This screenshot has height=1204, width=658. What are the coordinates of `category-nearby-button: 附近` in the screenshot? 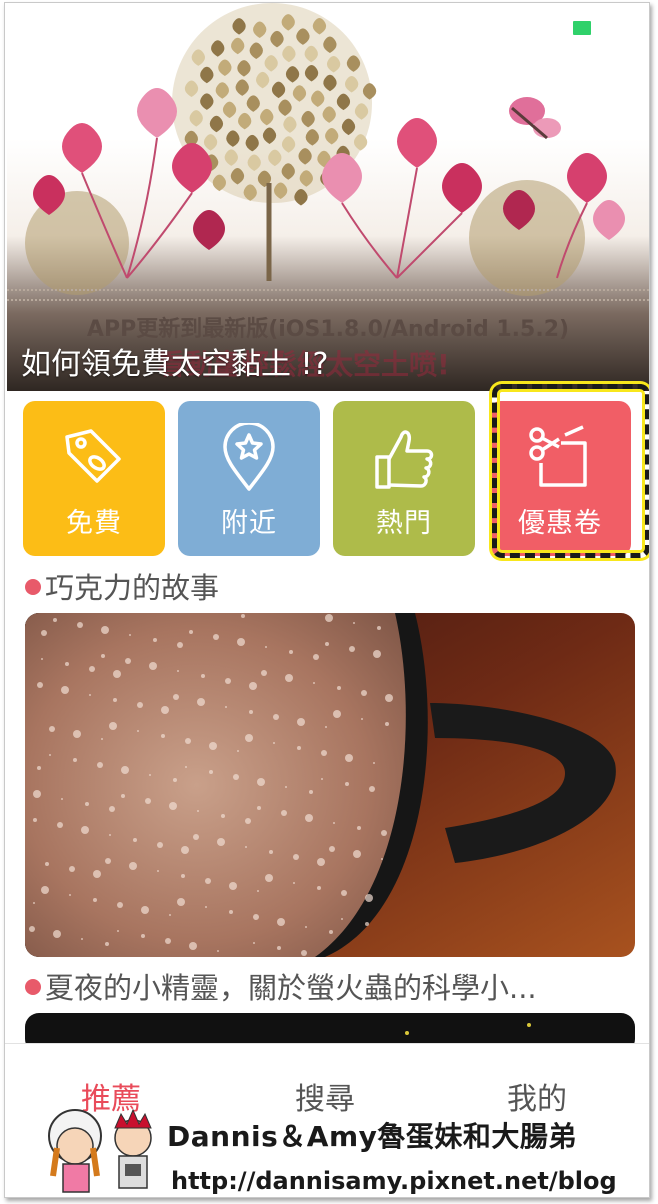 It's located at (249, 478).